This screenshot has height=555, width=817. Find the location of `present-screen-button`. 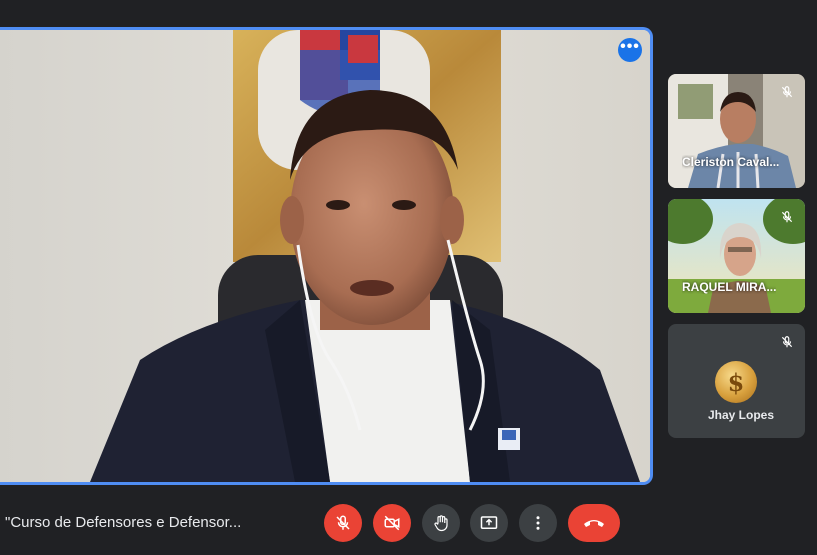

present-screen-button is located at coordinates (489, 523).